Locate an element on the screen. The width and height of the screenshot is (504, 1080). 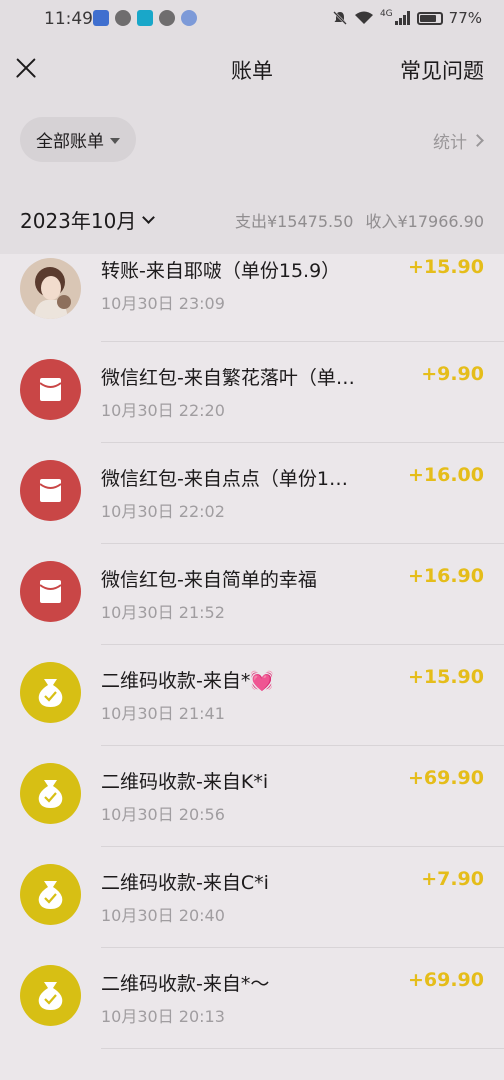
battery-percent: 77% is located at coordinates (465, 18).